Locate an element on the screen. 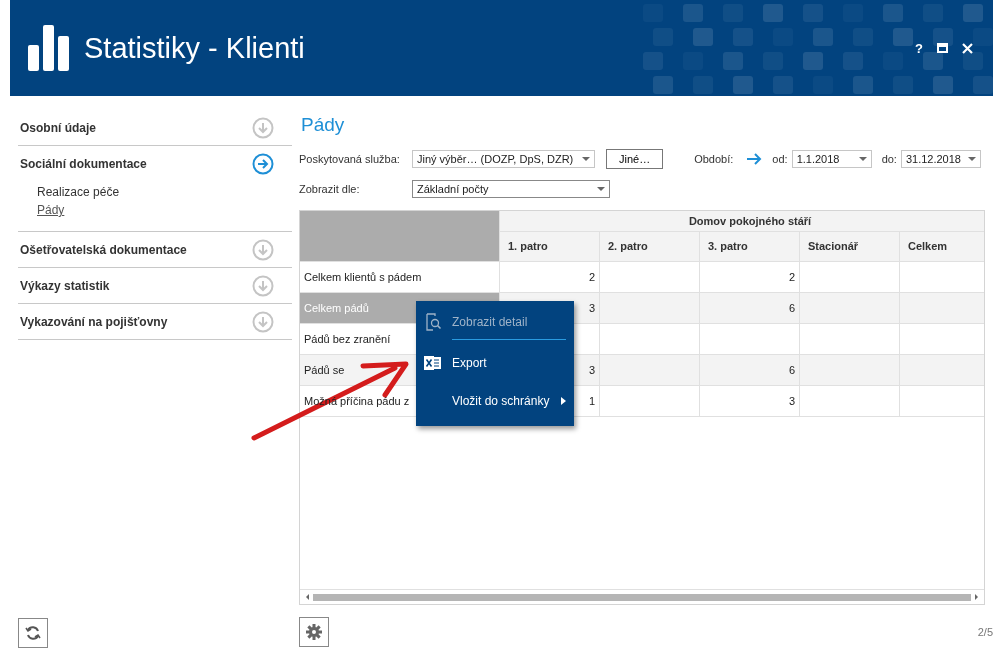 Image resolution: width=1003 pixels, height=663 pixels. gear-icon is located at coordinates (314, 632).